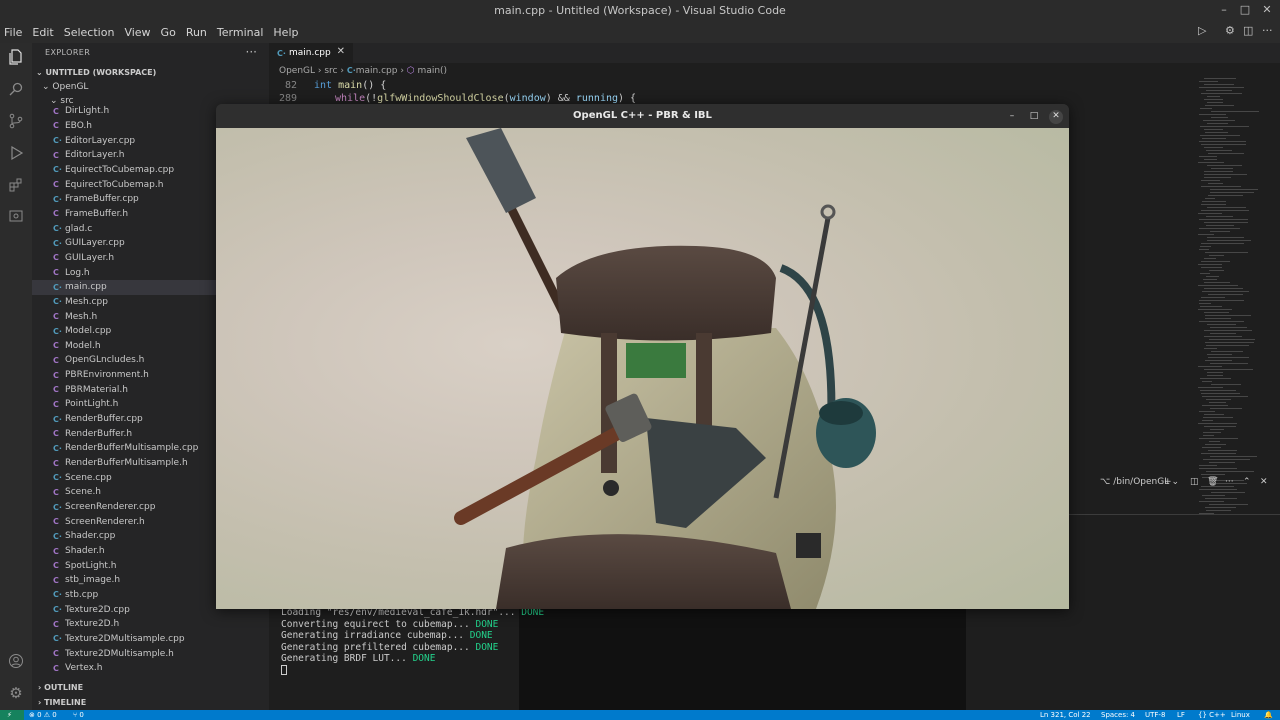 The width and height of the screenshot is (1280, 720). Describe the element at coordinates (290, 85) in the screenshot. I see `line-number: 82` at that location.